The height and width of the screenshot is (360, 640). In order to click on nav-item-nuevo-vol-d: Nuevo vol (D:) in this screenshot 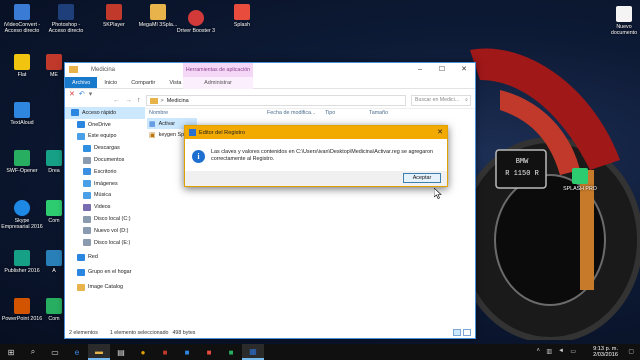, I will do `click(105, 231)`.